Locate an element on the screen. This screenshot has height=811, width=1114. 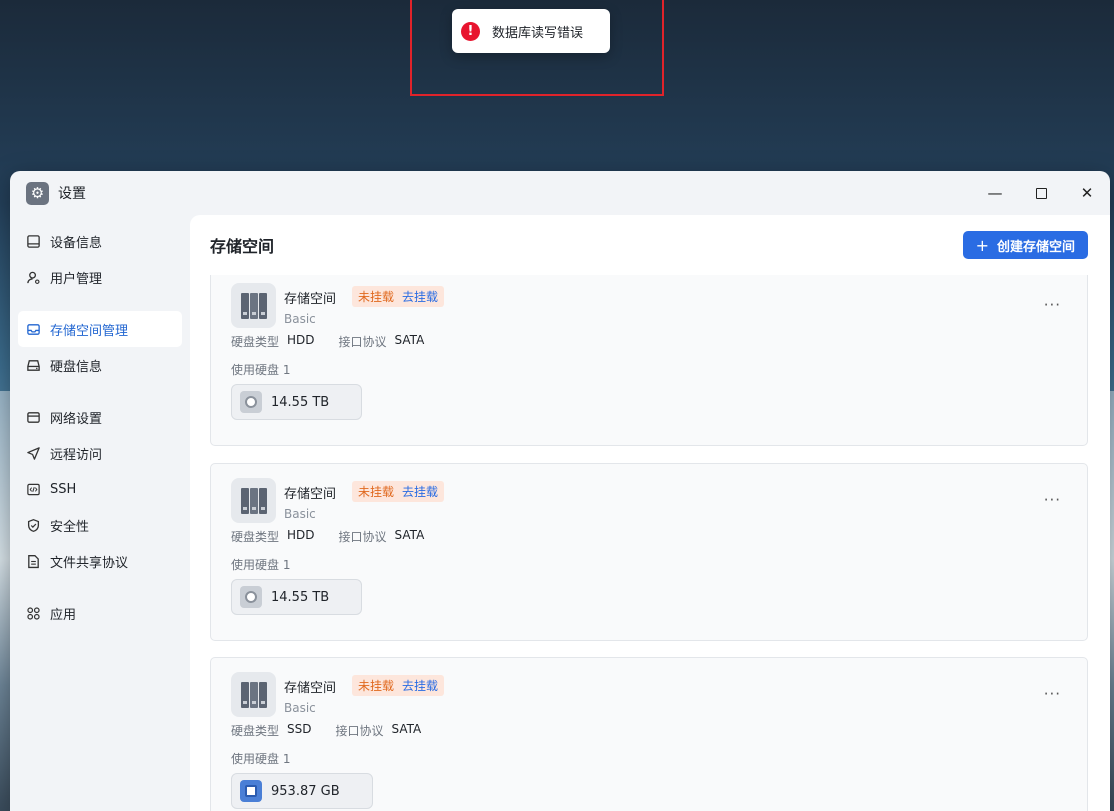
maximize-button is located at coordinates (1041, 193).